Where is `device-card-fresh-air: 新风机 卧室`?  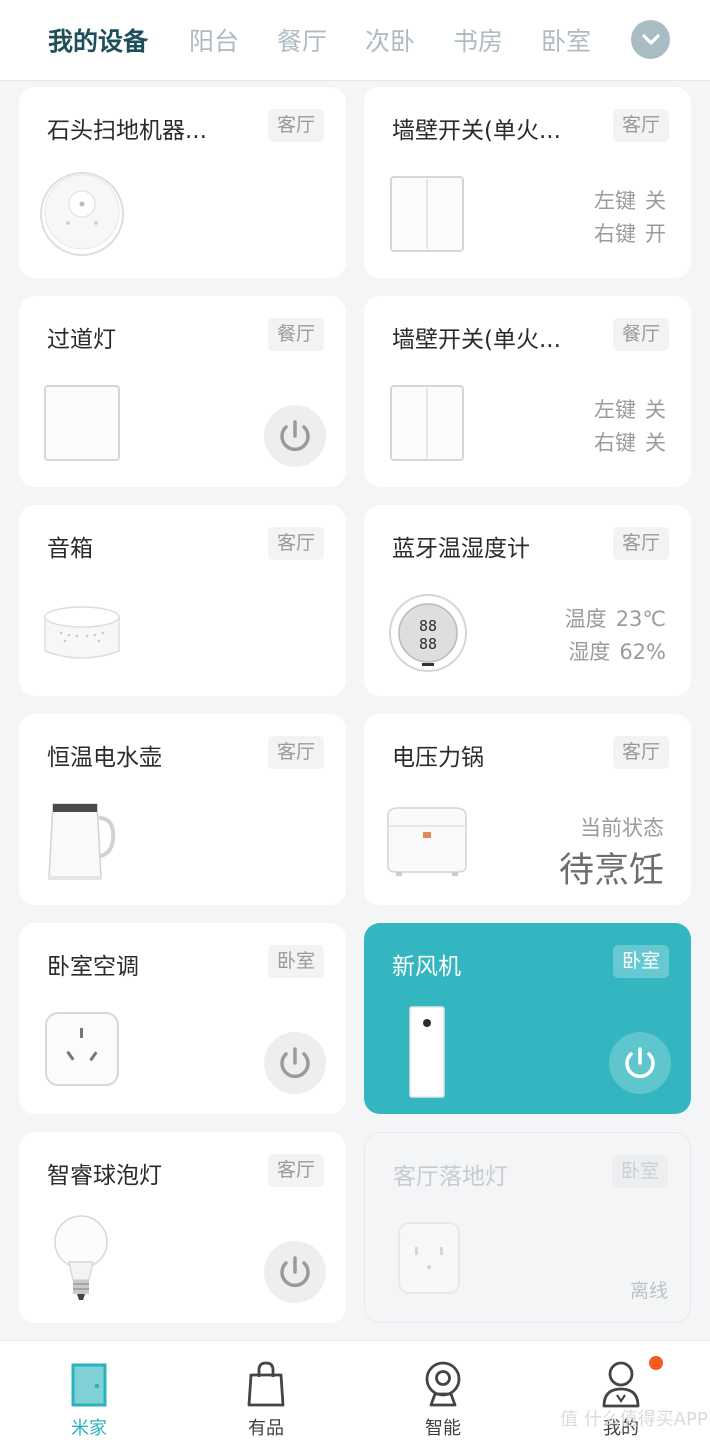
device-card-fresh-air: 新风机 卧室 is located at coordinates (527, 1018).